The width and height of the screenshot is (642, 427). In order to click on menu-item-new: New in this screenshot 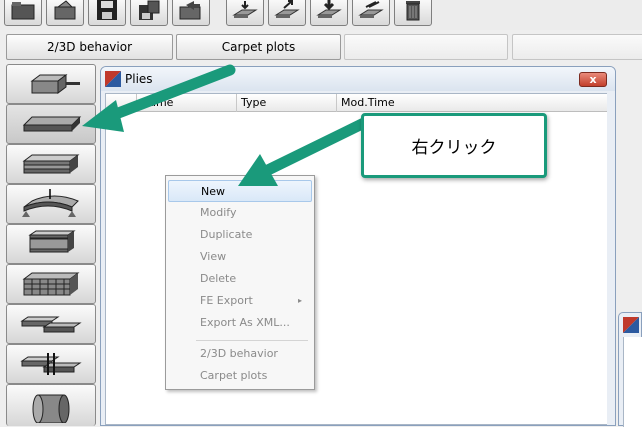, I will do `click(240, 191)`.